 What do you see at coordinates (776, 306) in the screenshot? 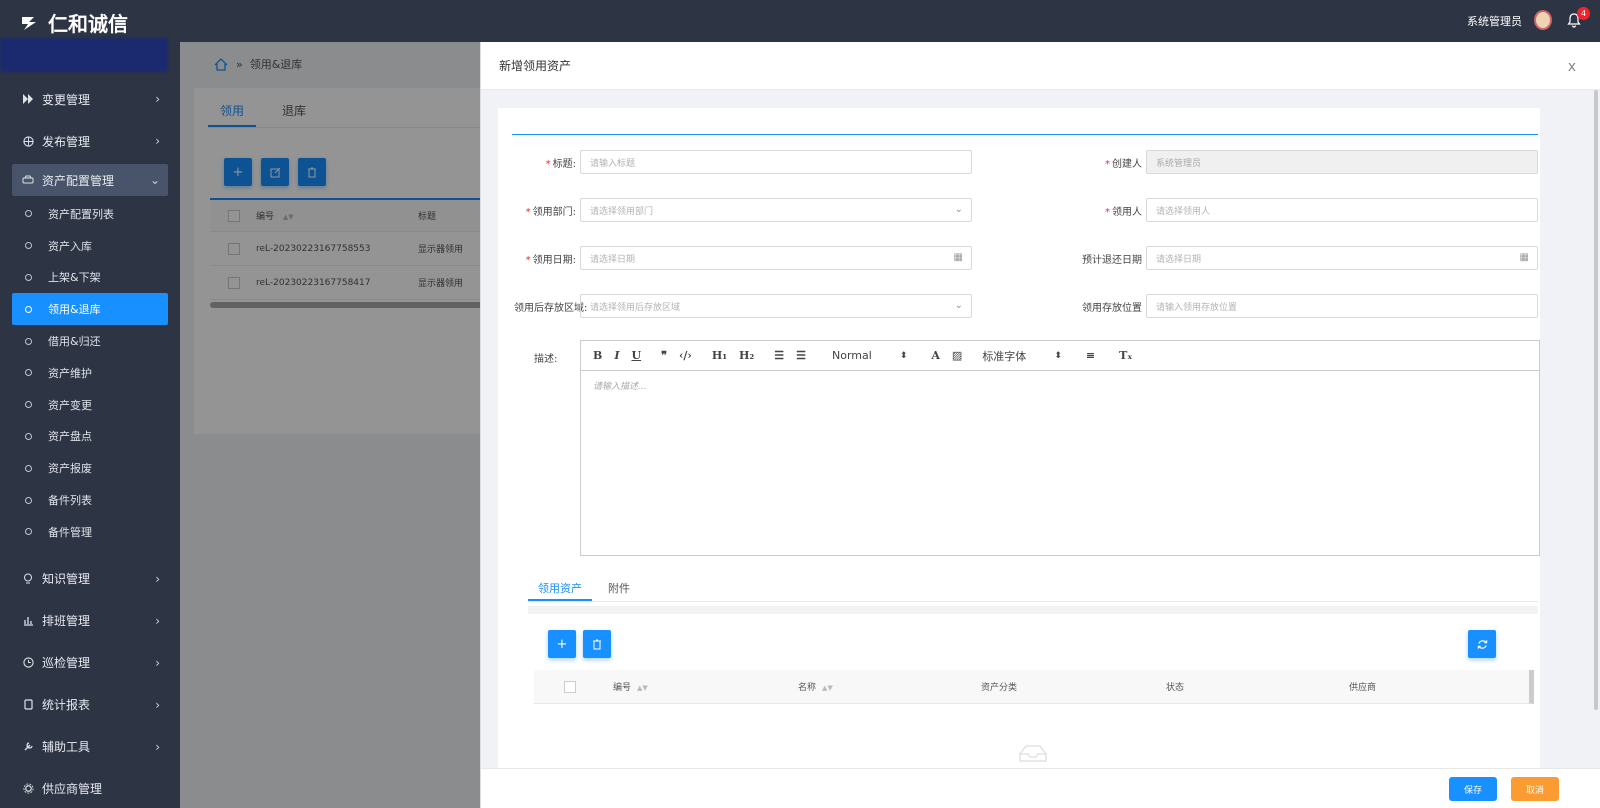
I see `area-select: 请选择领用后存放区域 ⌄` at bounding box center [776, 306].